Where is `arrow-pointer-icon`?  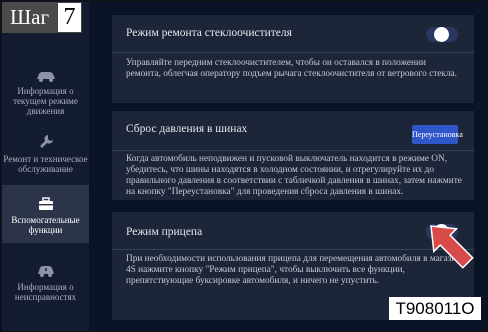
arrow-pointer-icon is located at coordinates (452, 247).